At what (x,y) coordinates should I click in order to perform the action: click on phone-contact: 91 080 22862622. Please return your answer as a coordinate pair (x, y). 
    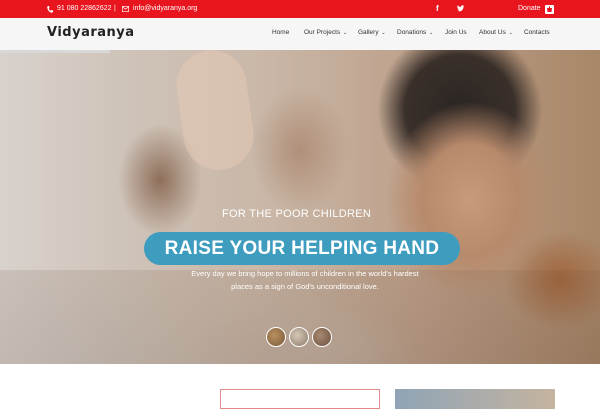
    Looking at the image, I should click on (79, 9).